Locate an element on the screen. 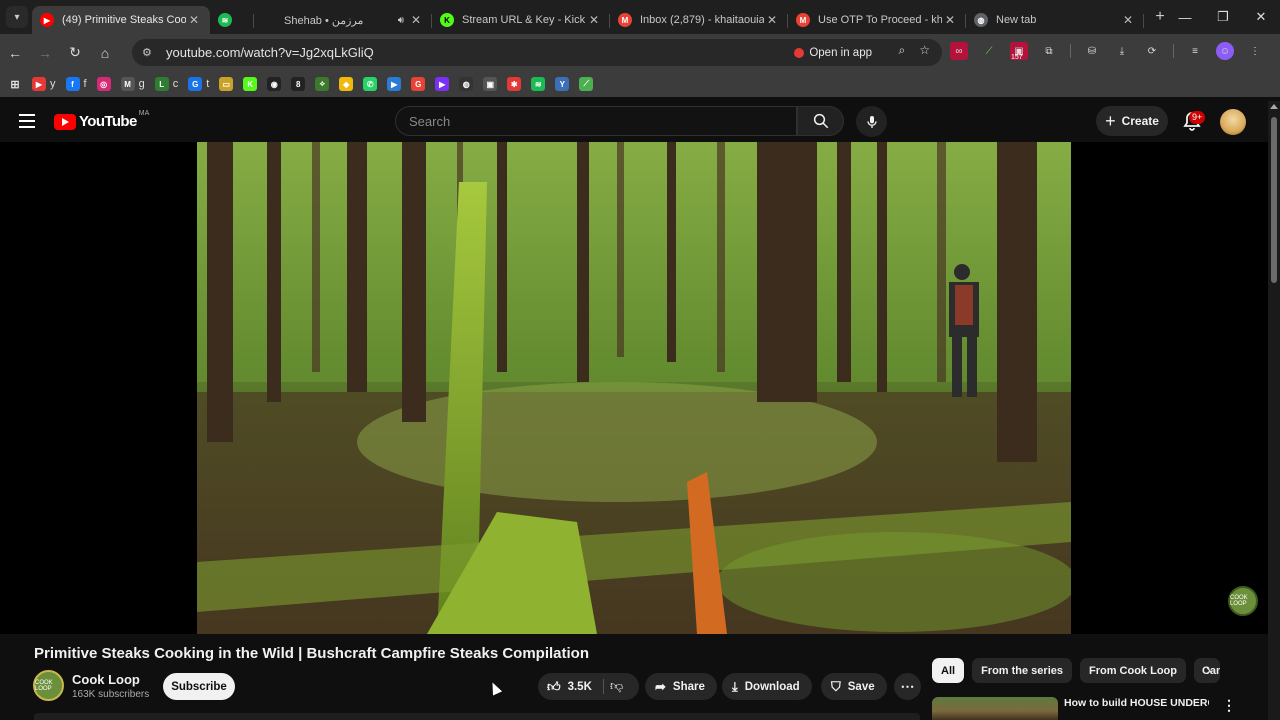 The width and height of the screenshot is (1280, 720). menu-icon is located at coordinates (27, 123).